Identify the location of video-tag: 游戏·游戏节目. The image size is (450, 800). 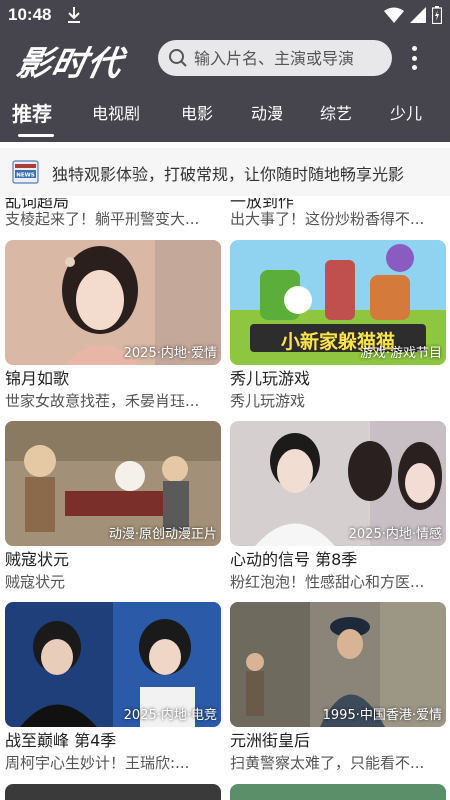
(400, 353).